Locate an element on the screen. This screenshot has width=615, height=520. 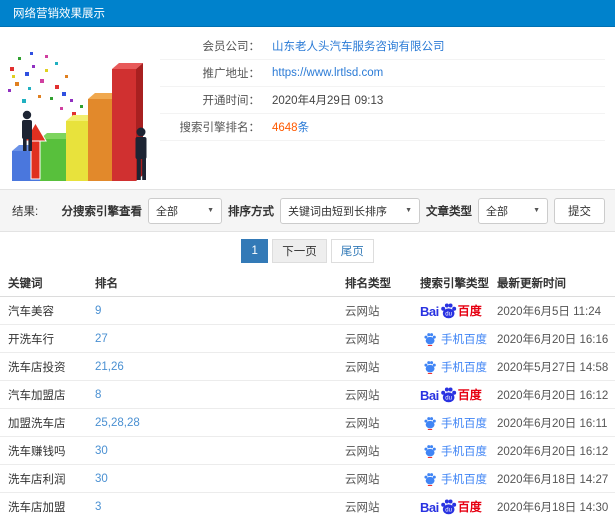
rank-cell: 8 is located at coordinates (220, 395).